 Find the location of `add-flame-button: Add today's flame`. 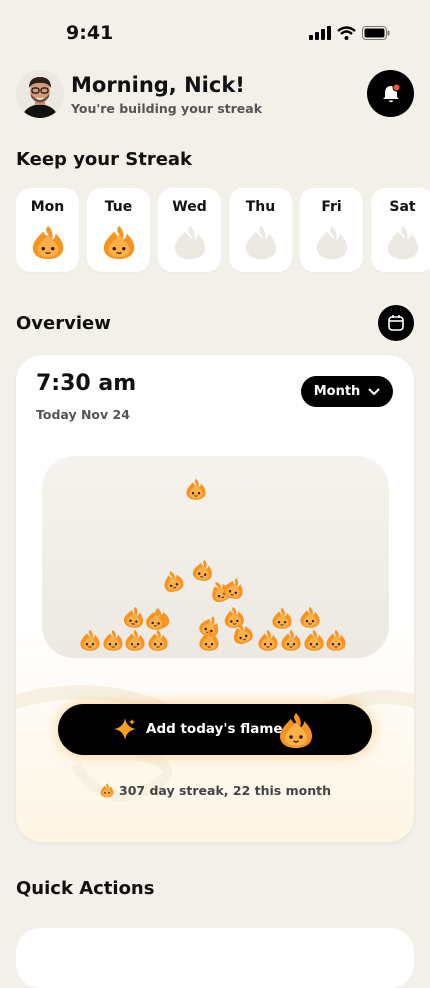

add-flame-button: Add today's flame is located at coordinates (215, 729).